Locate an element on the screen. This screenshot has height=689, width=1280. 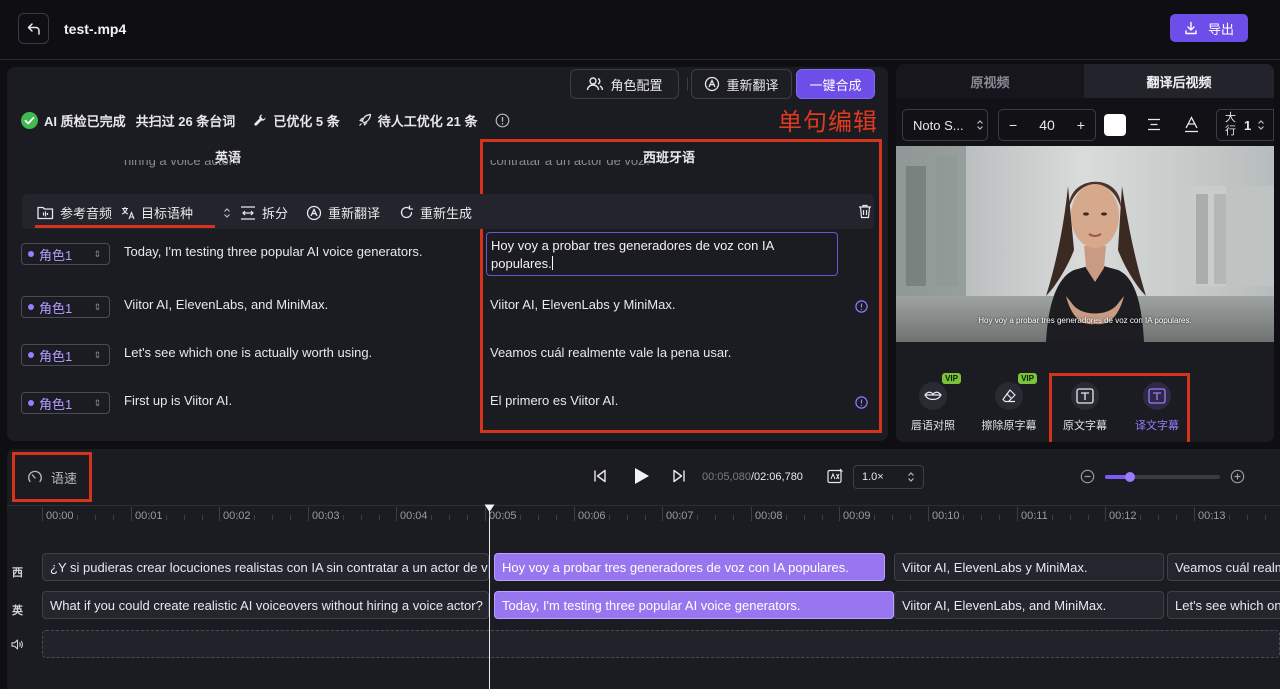
erase-subtitles-label: 擦除原字幕 is located at coordinates (1009, 426).